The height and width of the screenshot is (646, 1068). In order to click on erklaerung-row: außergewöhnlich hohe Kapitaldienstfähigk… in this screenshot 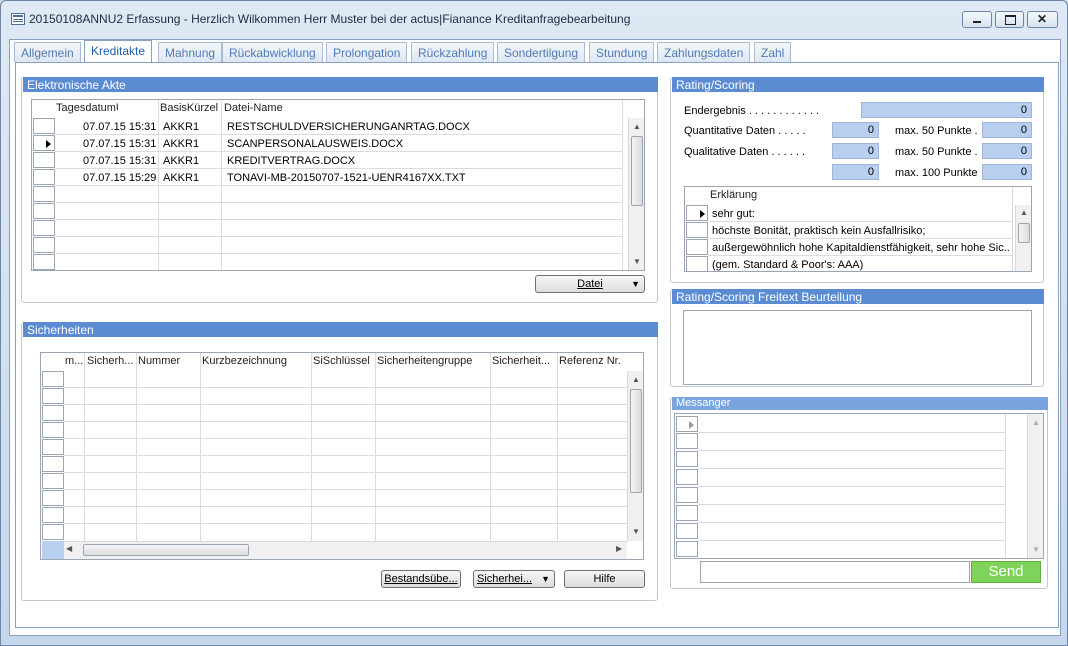, I will do `click(859, 248)`.